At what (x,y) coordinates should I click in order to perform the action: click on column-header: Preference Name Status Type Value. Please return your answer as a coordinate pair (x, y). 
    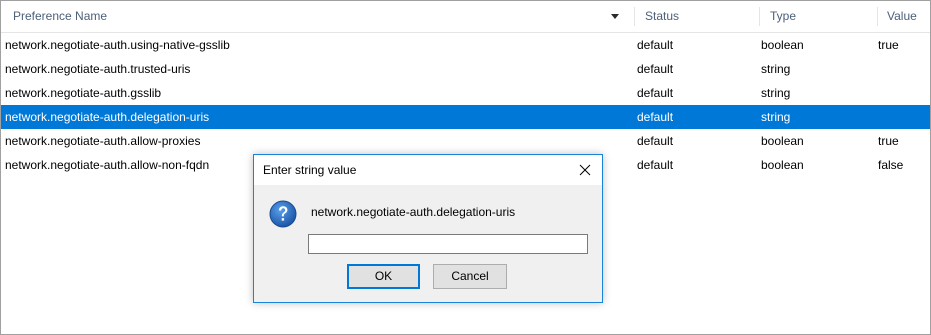
    Looking at the image, I should click on (465, 17).